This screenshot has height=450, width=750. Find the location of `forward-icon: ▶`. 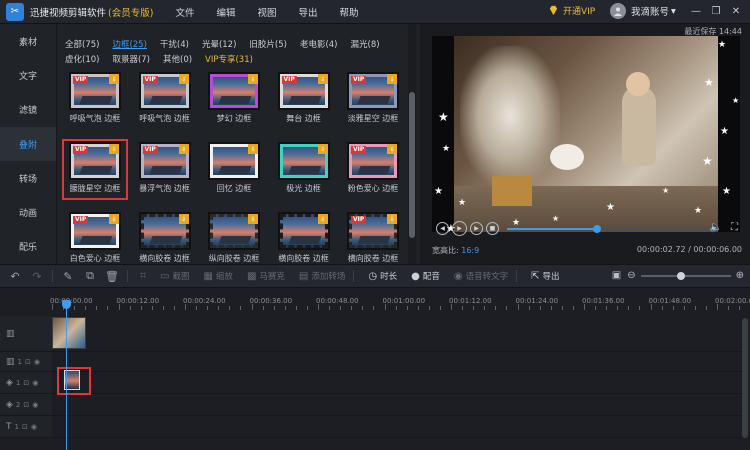

forward-icon: ▶ is located at coordinates (476, 228).